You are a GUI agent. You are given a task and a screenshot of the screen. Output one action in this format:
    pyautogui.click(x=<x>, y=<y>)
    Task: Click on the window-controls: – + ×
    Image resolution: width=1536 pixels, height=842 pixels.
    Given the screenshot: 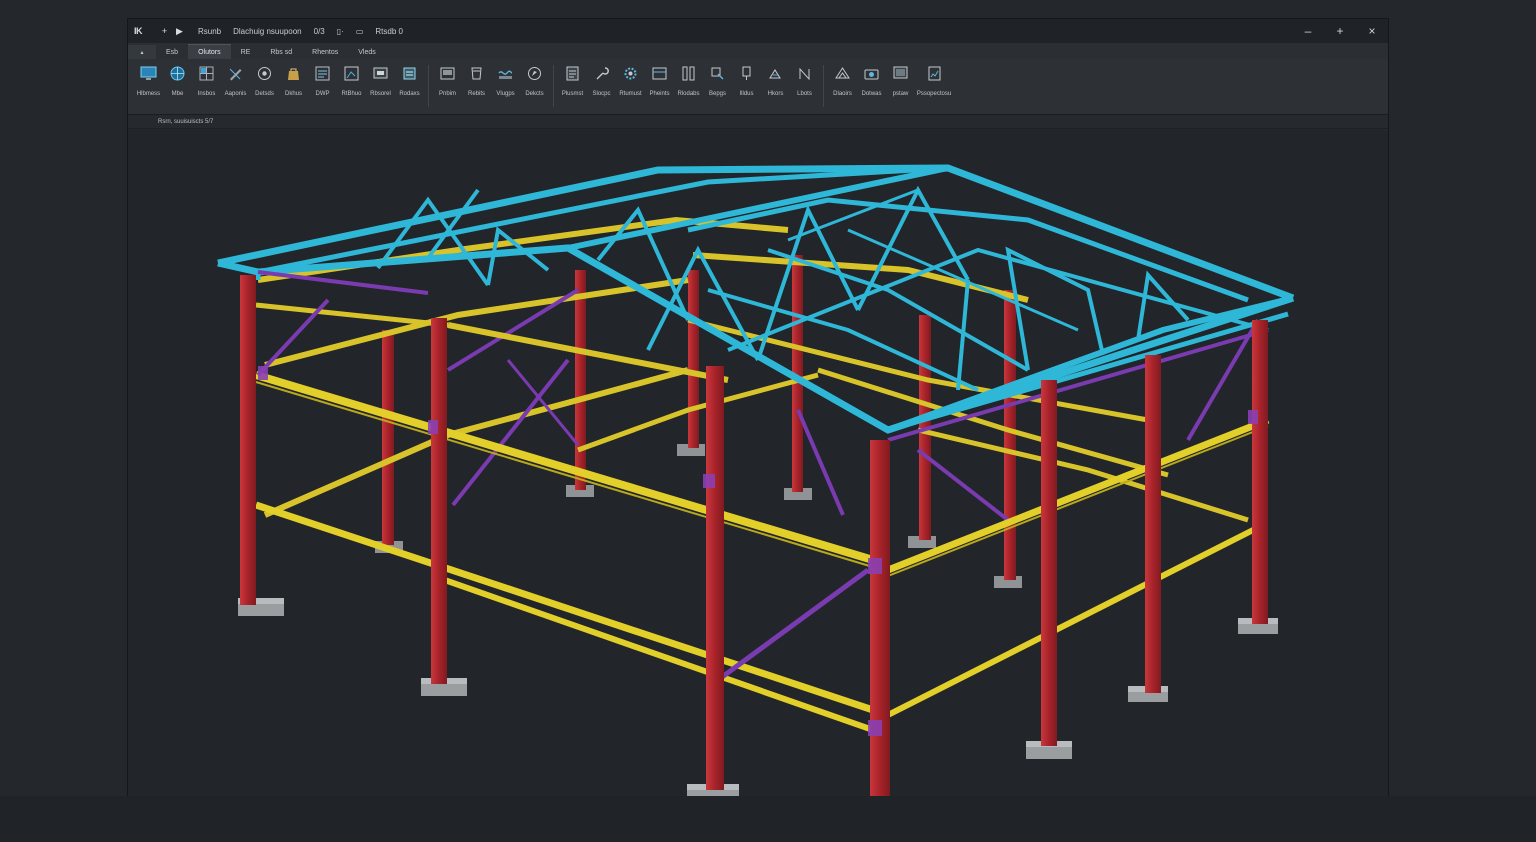 What is the action you would take?
    pyautogui.click(x=1340, y=31)
    